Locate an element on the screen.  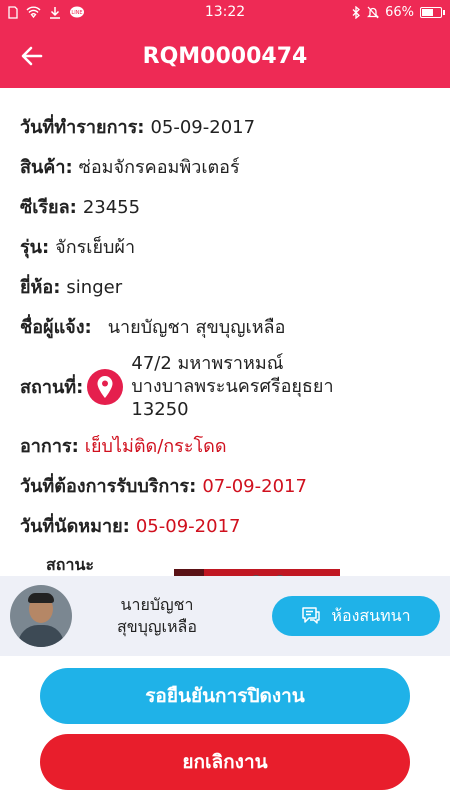
serial-row: ซีเรียล: 23455 is located at coordinates (225, 206).